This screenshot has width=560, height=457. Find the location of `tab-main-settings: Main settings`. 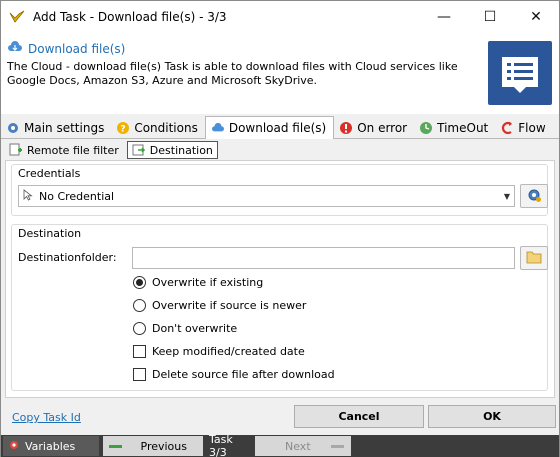

tab-main-settings: Main settings is located at coordinates (56, 128).